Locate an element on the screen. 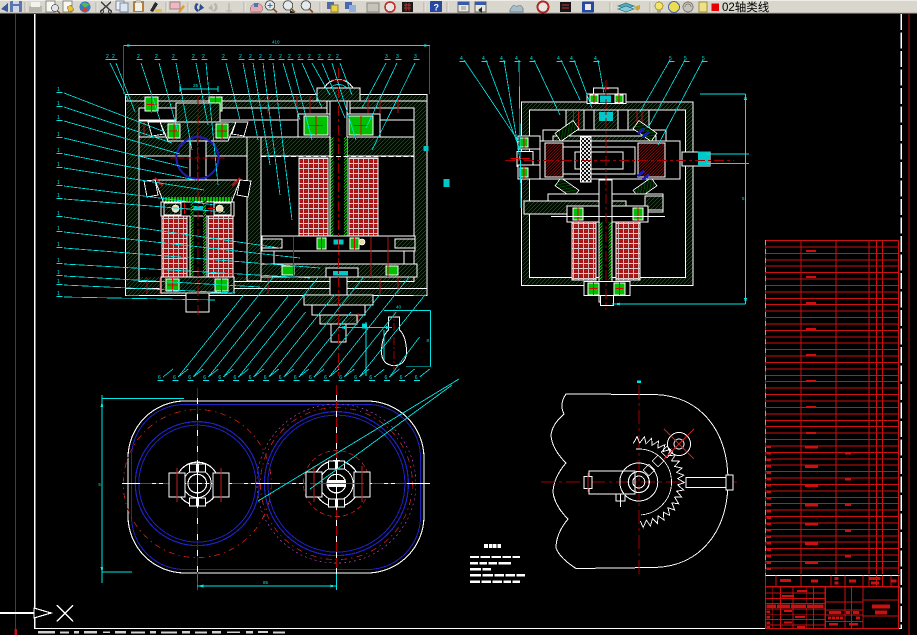  svg-text: 25 is located at coordinates (196, 85).